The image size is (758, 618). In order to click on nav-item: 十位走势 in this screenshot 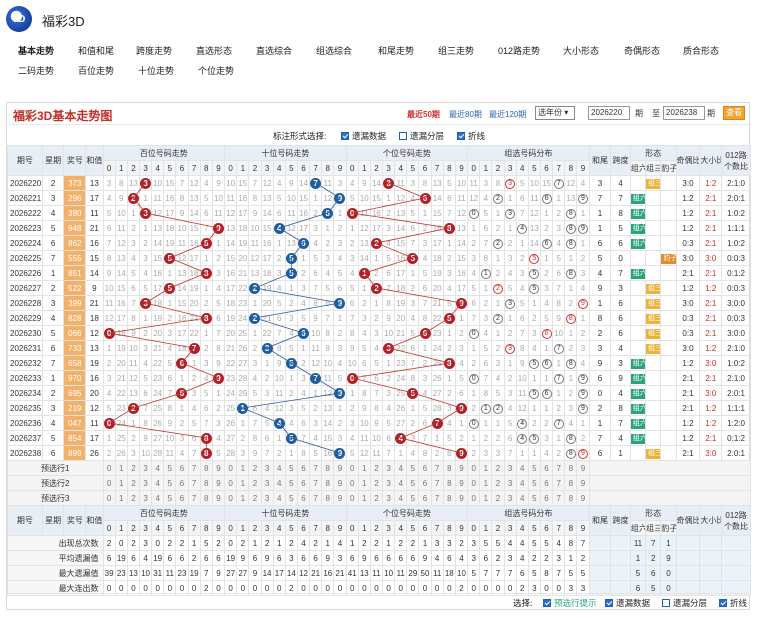, I will do `click(156, 70)`.